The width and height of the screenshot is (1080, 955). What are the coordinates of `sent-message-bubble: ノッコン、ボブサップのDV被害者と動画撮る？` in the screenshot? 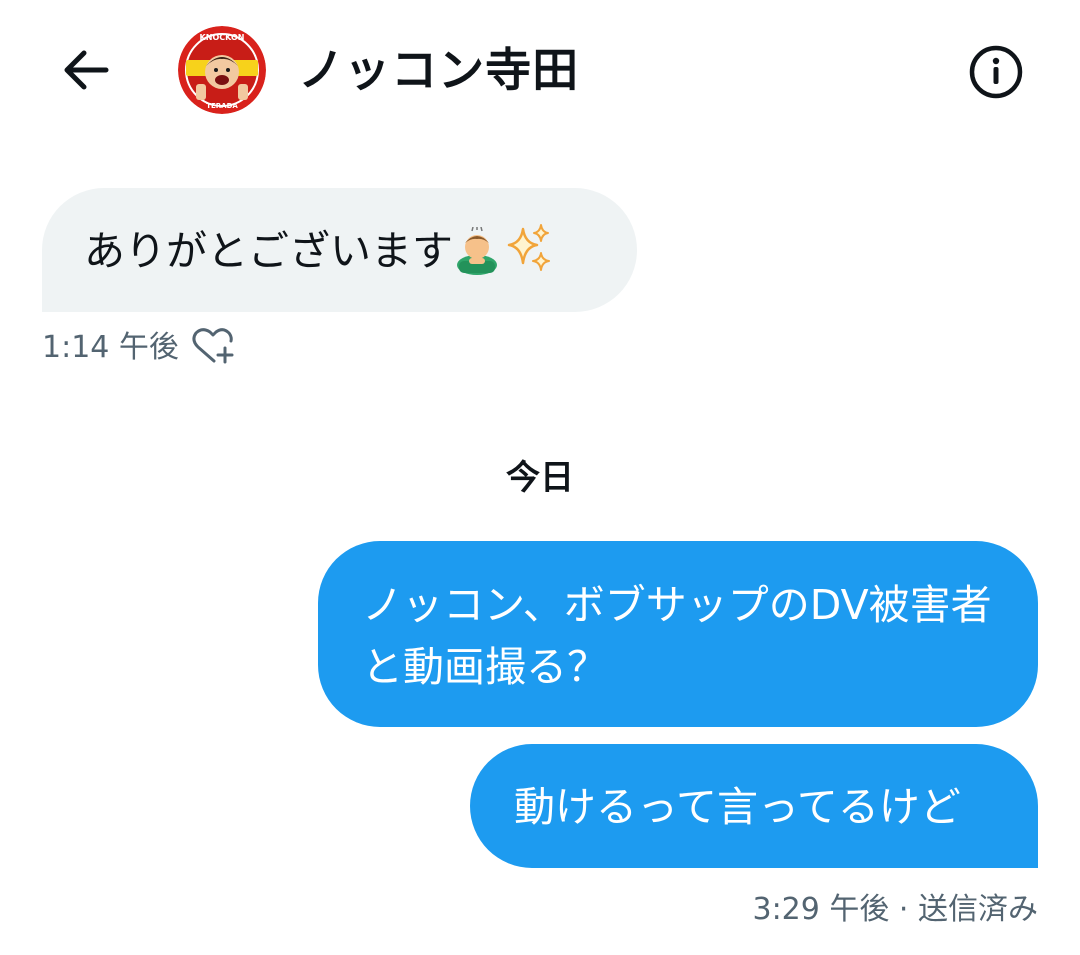 It's located at (678, 634).